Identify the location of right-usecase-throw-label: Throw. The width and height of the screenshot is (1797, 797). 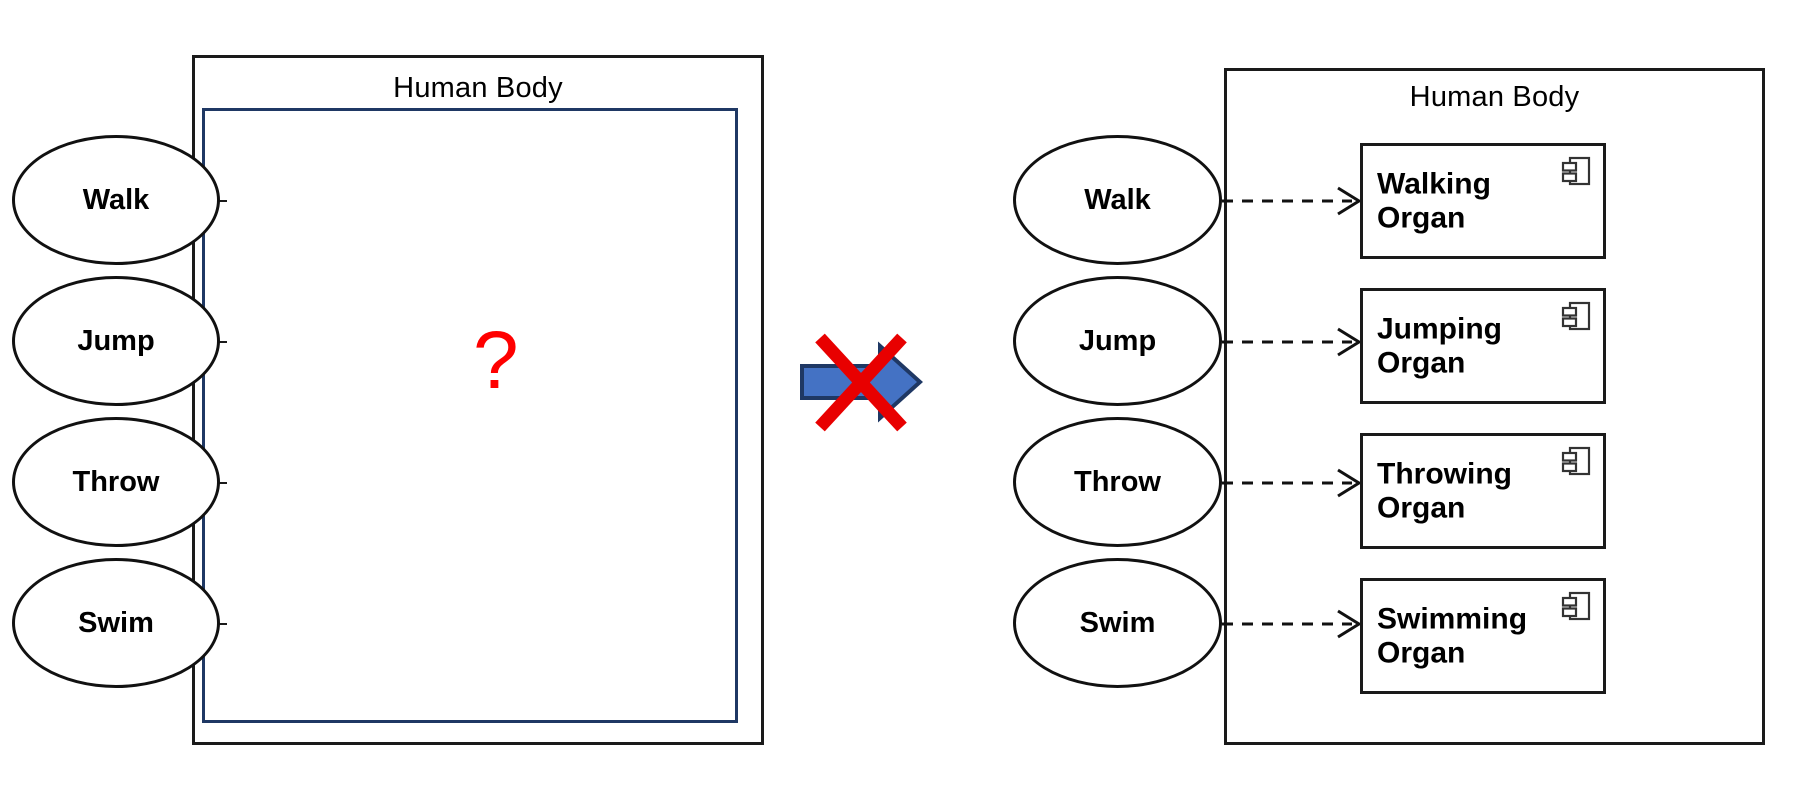
(1117, 481).